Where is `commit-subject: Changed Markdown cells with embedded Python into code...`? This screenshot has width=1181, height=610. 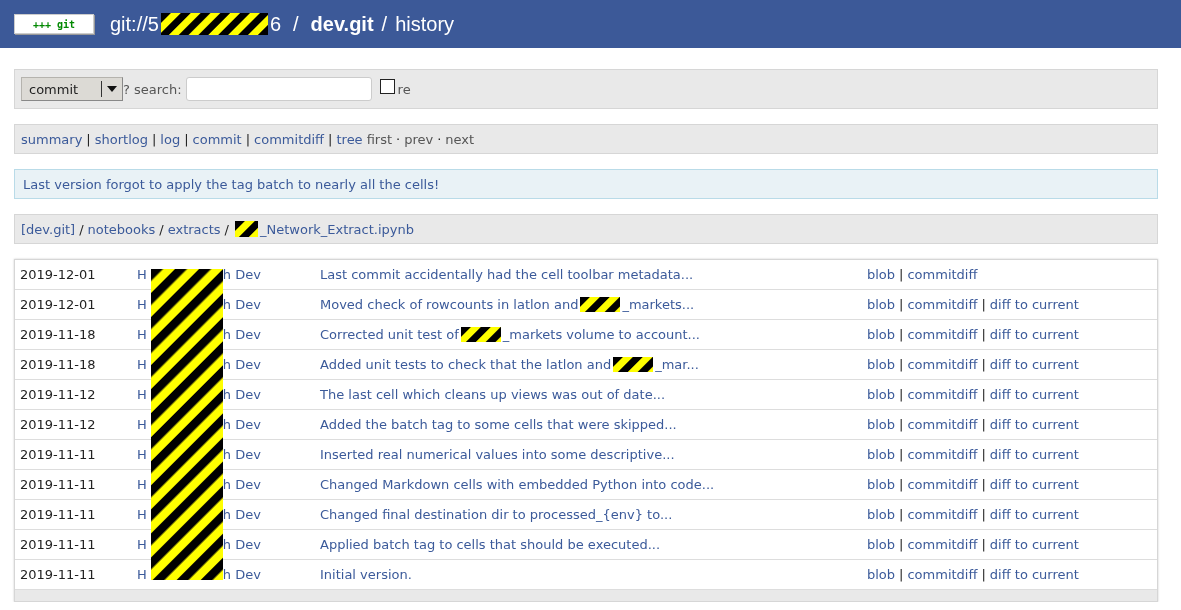 commit-subject: Changed Markdown cells with embedded Python into code... is located at coordinates (517, 484).